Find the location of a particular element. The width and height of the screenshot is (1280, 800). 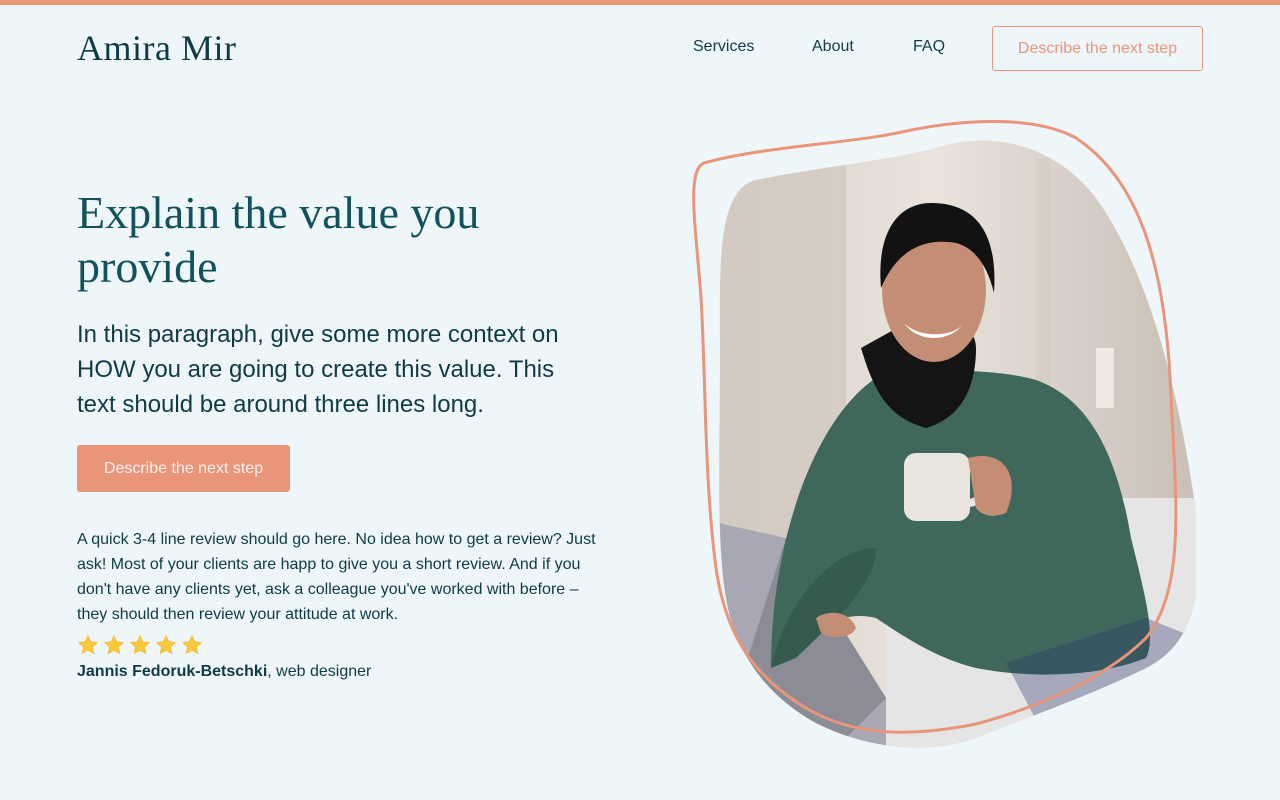

hero-title: Explain the value you provide is located at coordinates (278, 239).